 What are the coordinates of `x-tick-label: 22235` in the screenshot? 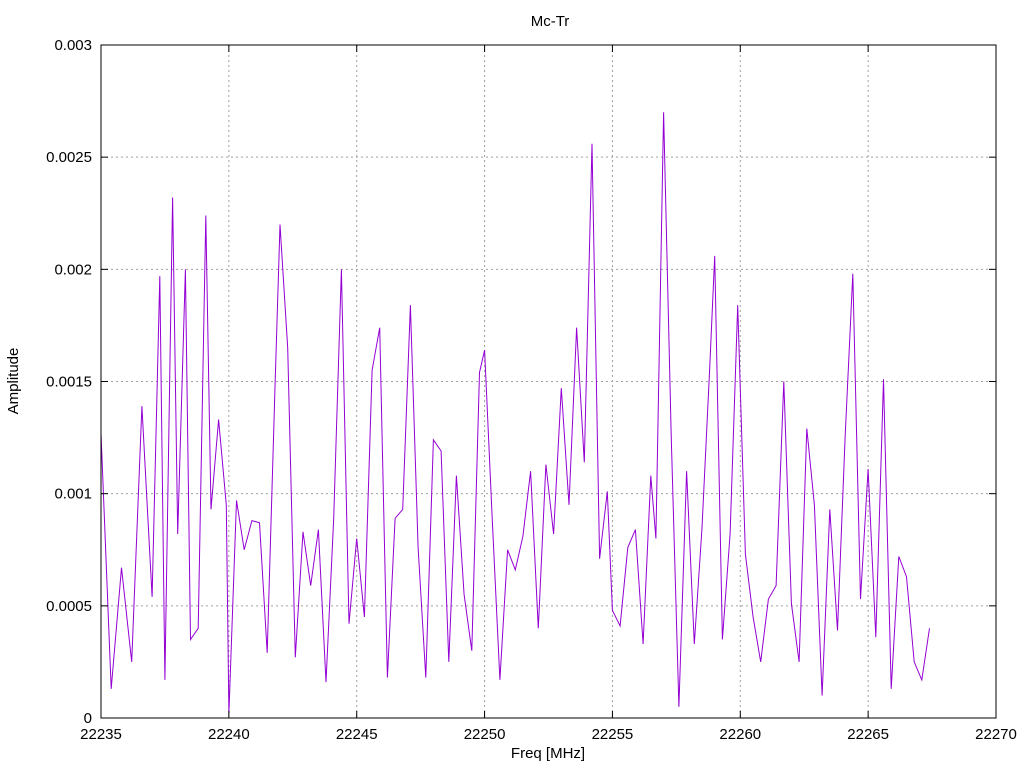 It's located at (101, 734).